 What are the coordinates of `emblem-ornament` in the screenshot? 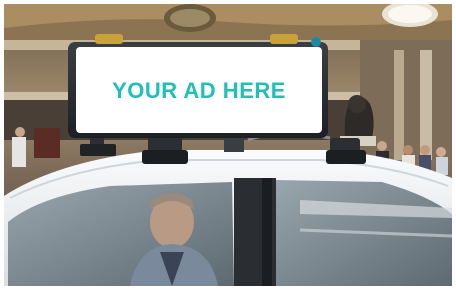 It's located at (190, 18).